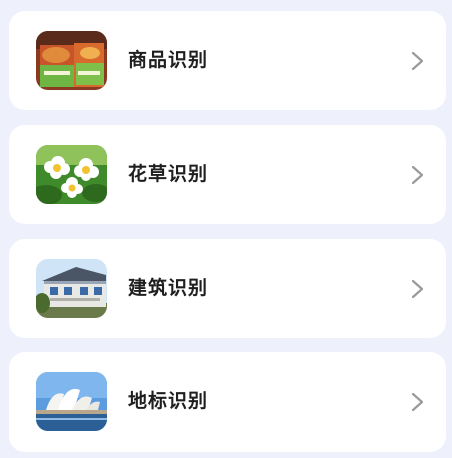  Describe the element at coordinates (168, 288) in the screenshot. I see `item-label: 建筑识别` at that location.